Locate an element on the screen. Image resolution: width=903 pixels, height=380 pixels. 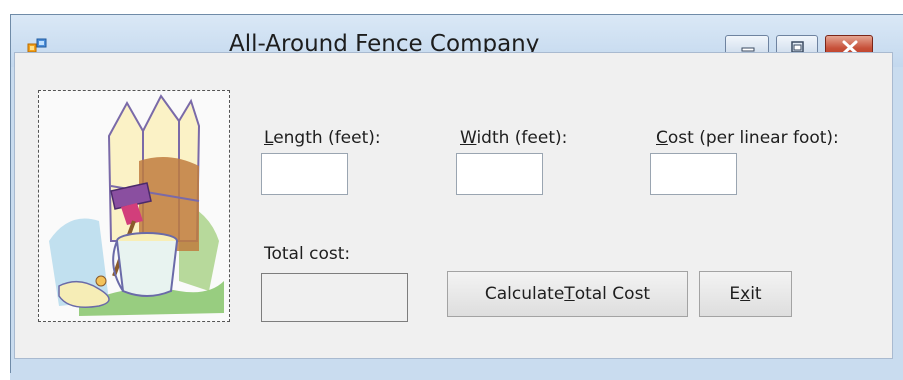
total-cost-label: Total cost: is located at coordinates (307, 254).